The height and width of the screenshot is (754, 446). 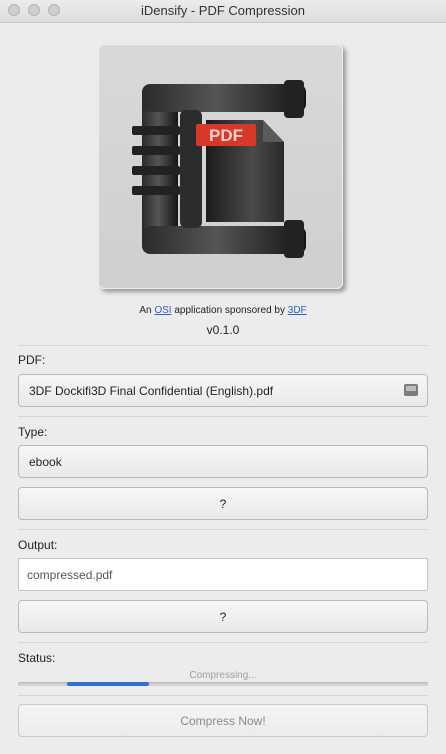 What do you see at coordinates (411, 390) in the screenshot?
I see `file-browse-icon` at bounding box center [411, 390].